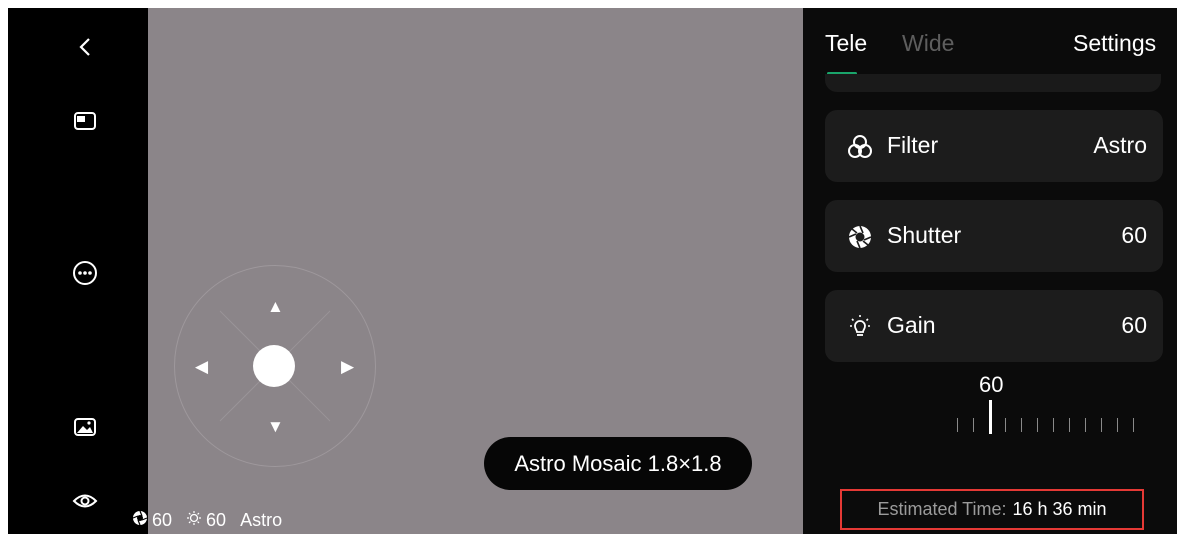 Image resolution: width=1183 pixels, height=534 pixels. What do you see at coordinates (860, 237) in the screenshot?
I see `shutter-icon` at bounding box center [860, 237].